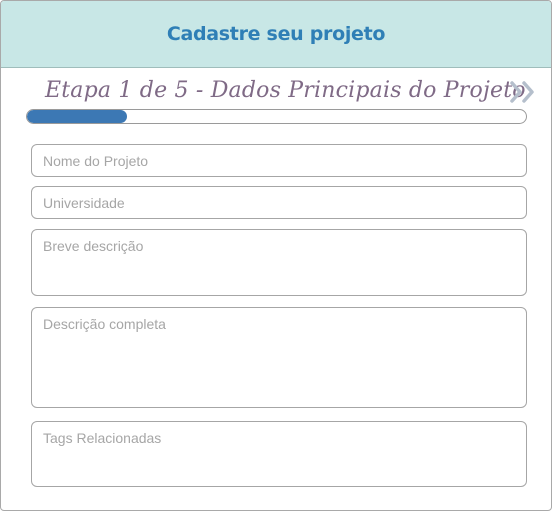 This screenshot has height=511, width=552. I want to click on step-progress-fill, so click(77, 116).